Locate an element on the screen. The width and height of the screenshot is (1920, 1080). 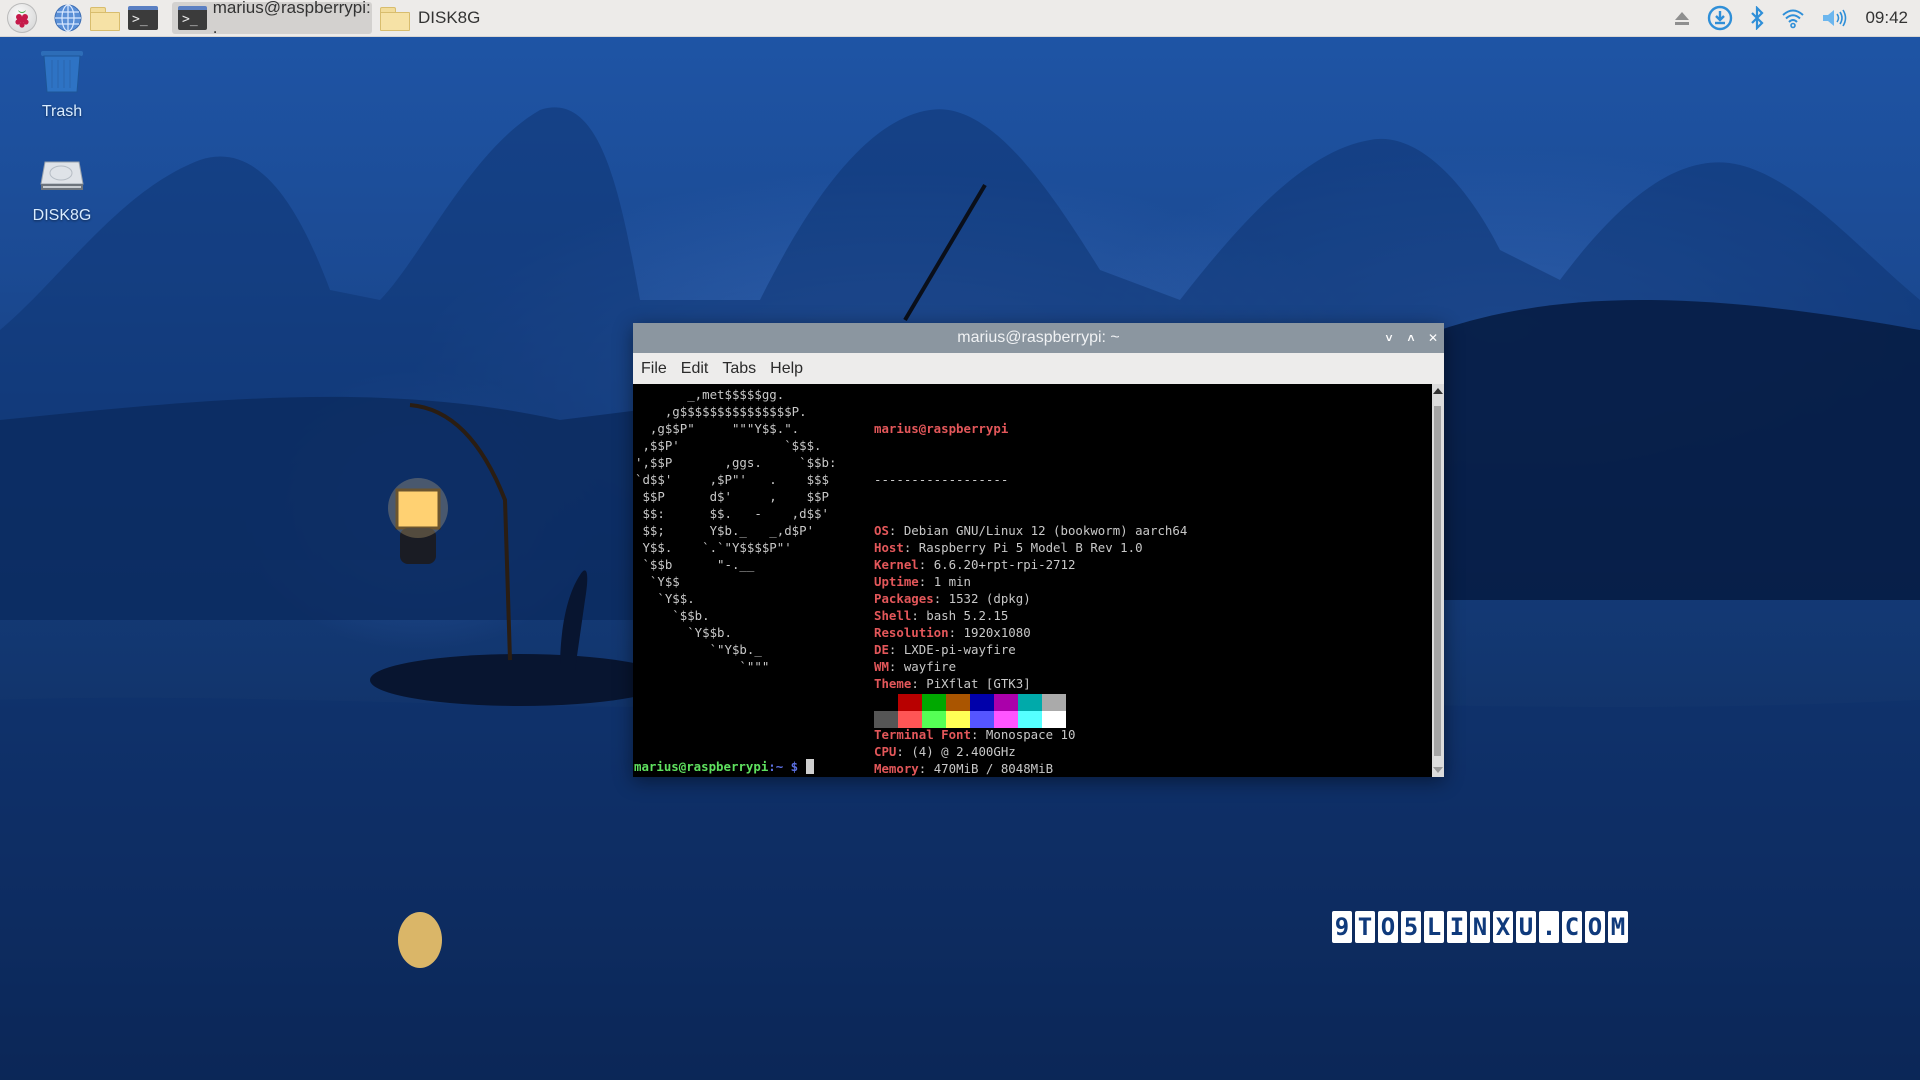
logo-line: $$P d$' , $$P is located at coordinates (732, 496).